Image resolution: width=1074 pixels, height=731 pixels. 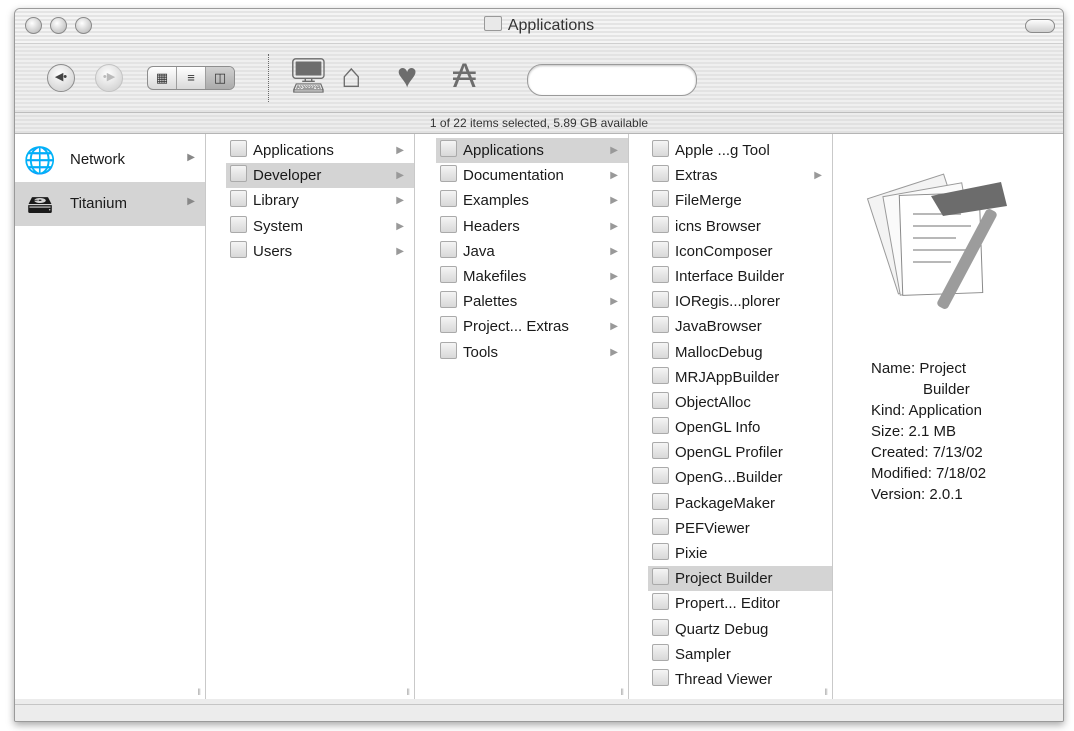 I want to click on list-item-label: PEFViewer, so click(x=712, y=528).